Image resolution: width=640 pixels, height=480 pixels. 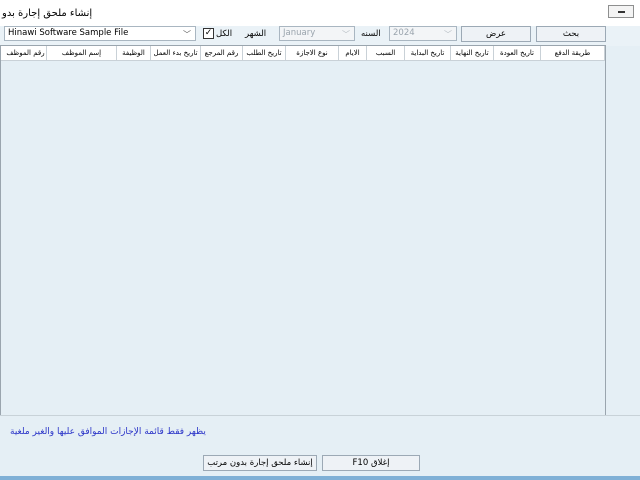 I want to click on column-header: السبب, so click(x=386, y=53).